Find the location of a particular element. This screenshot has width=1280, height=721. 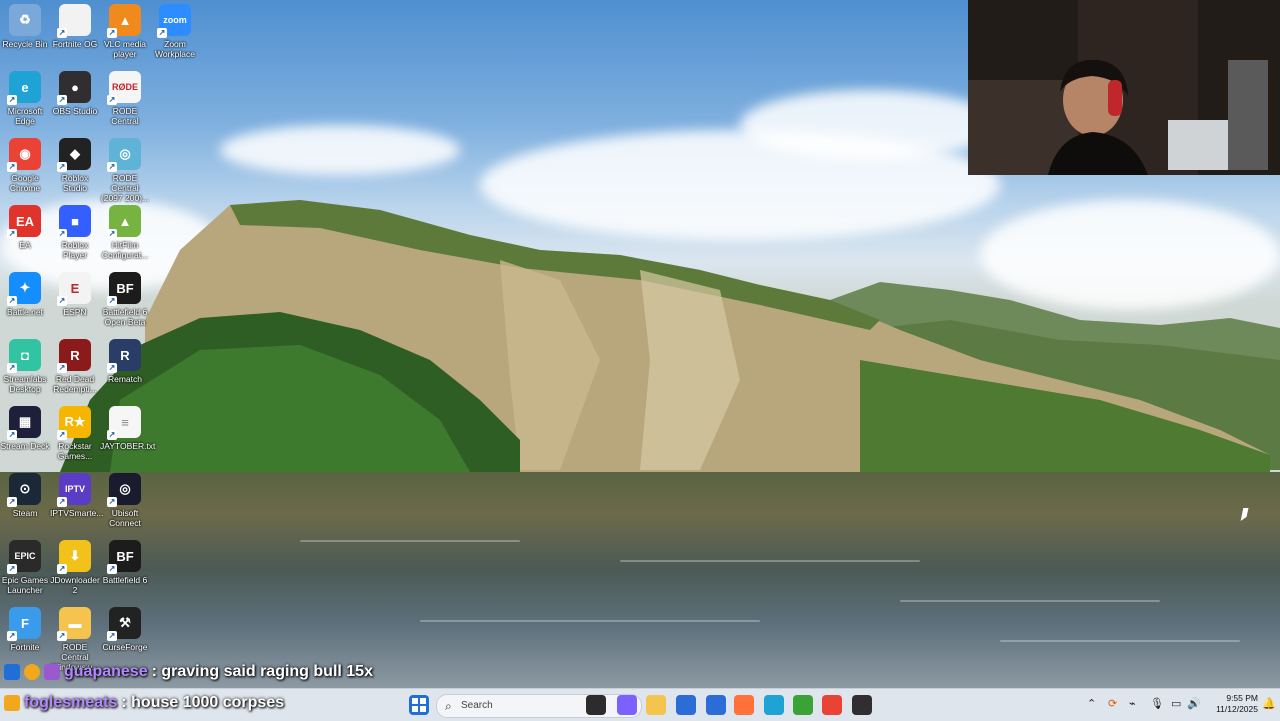

desktop-icon-ubisoft: ◎ ↗ Ubisoft Connect is located at coordinates (125, 505).